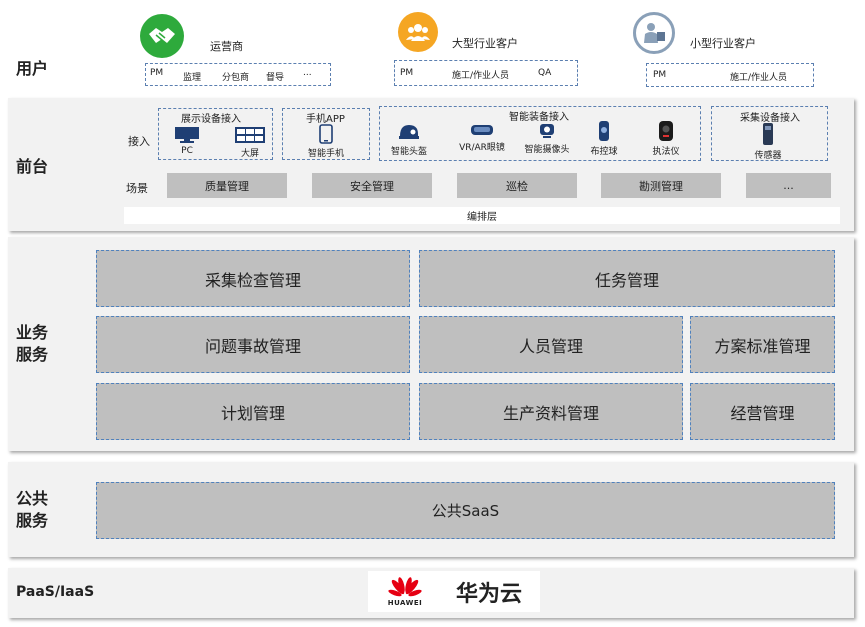 This screenshot has width=865, height=627. I want to click on user-role: QA, so click(545, 73).